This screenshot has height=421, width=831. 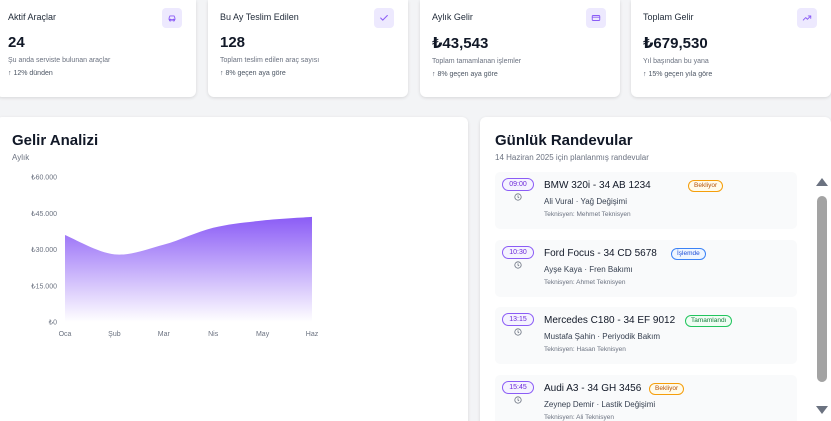 I want to click on appointment-technician: Teknisyen: Hasan Teknisyen, so click(x=585, y=349).